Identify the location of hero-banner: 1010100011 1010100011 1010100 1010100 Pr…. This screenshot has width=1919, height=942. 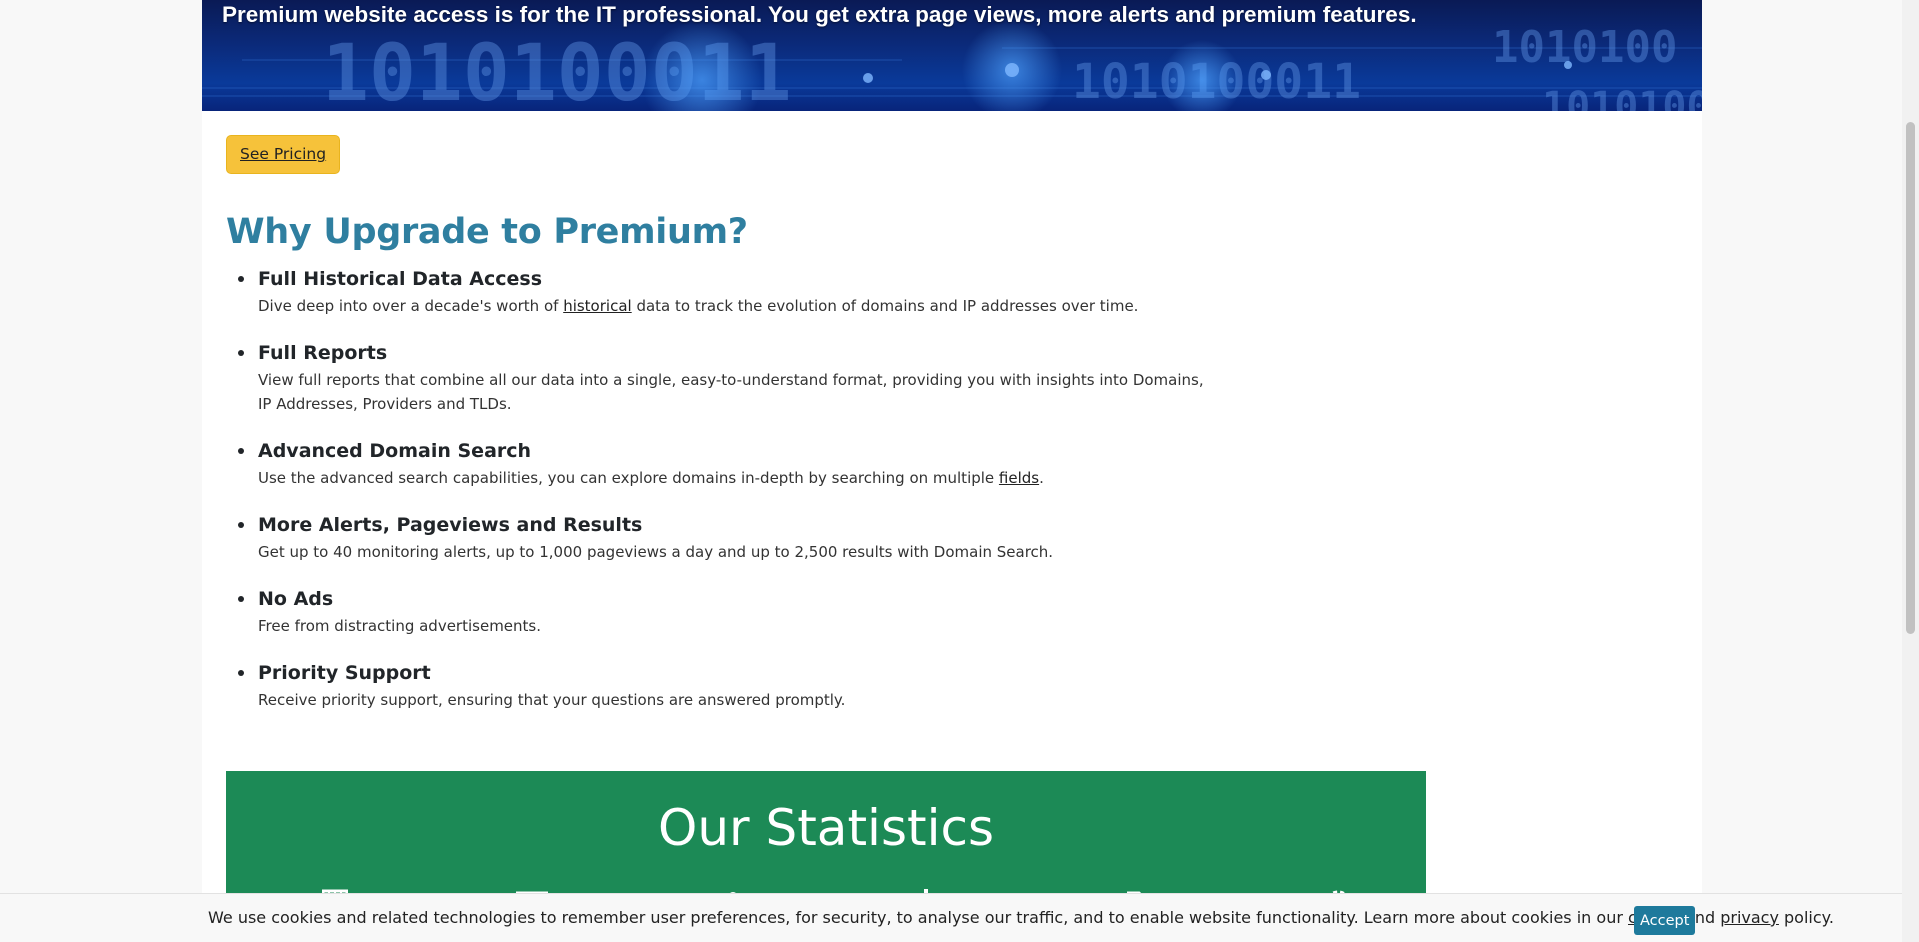
(952, 55).